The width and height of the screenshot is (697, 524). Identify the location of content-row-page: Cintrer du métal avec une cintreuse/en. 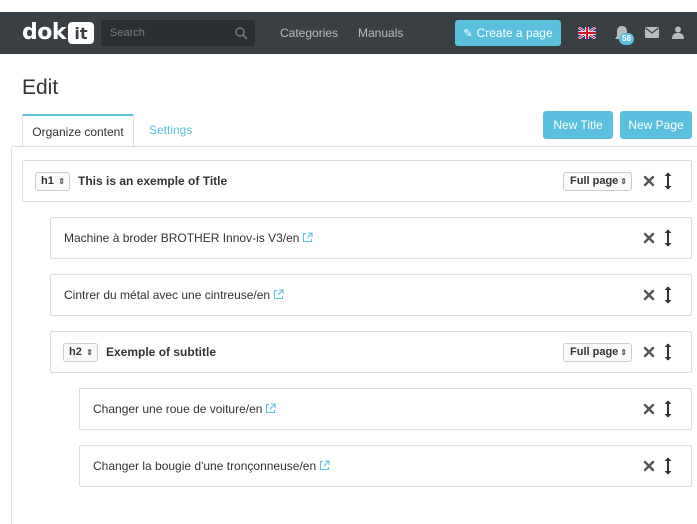
(371, 295).